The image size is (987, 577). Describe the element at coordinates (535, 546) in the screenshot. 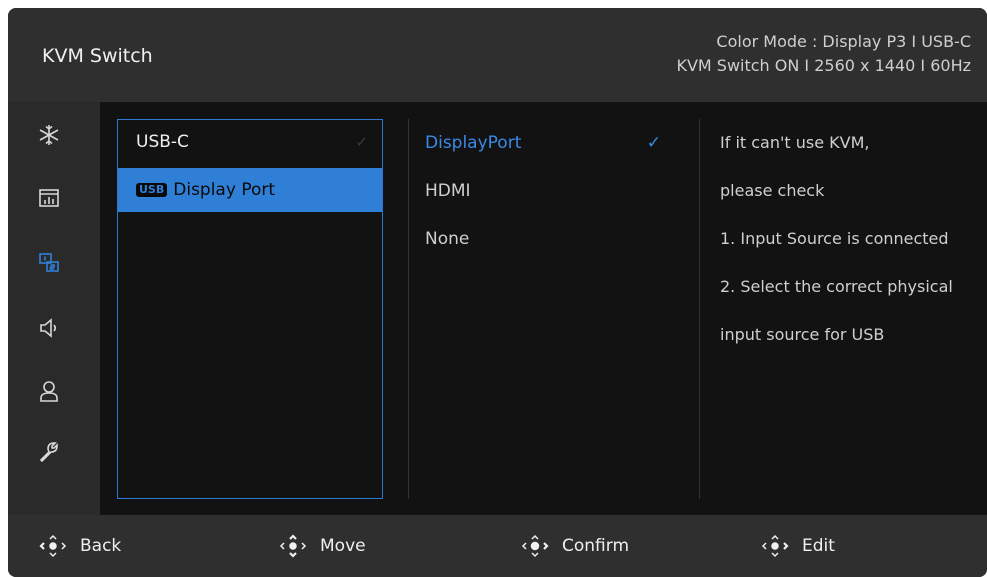

I see `joystick-press-icon` at that location.